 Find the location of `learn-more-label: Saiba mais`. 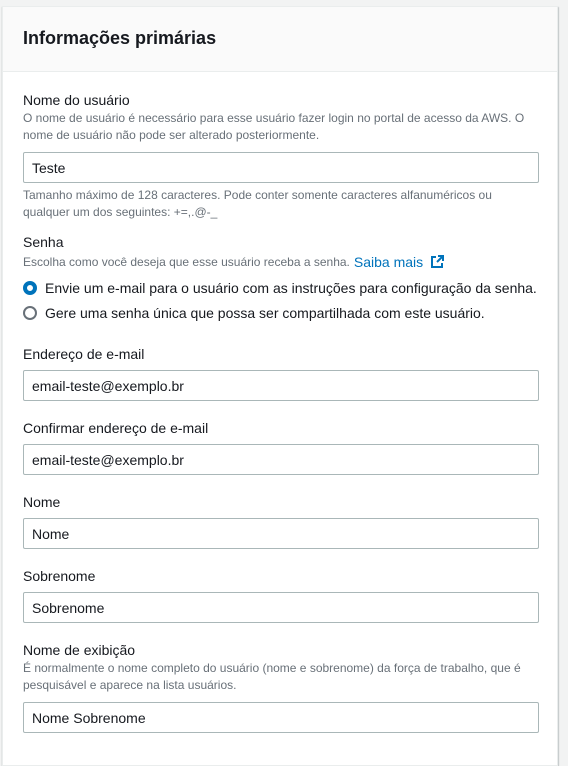

learn-more-label: Saiba mais is located at coordinates (388, 262).